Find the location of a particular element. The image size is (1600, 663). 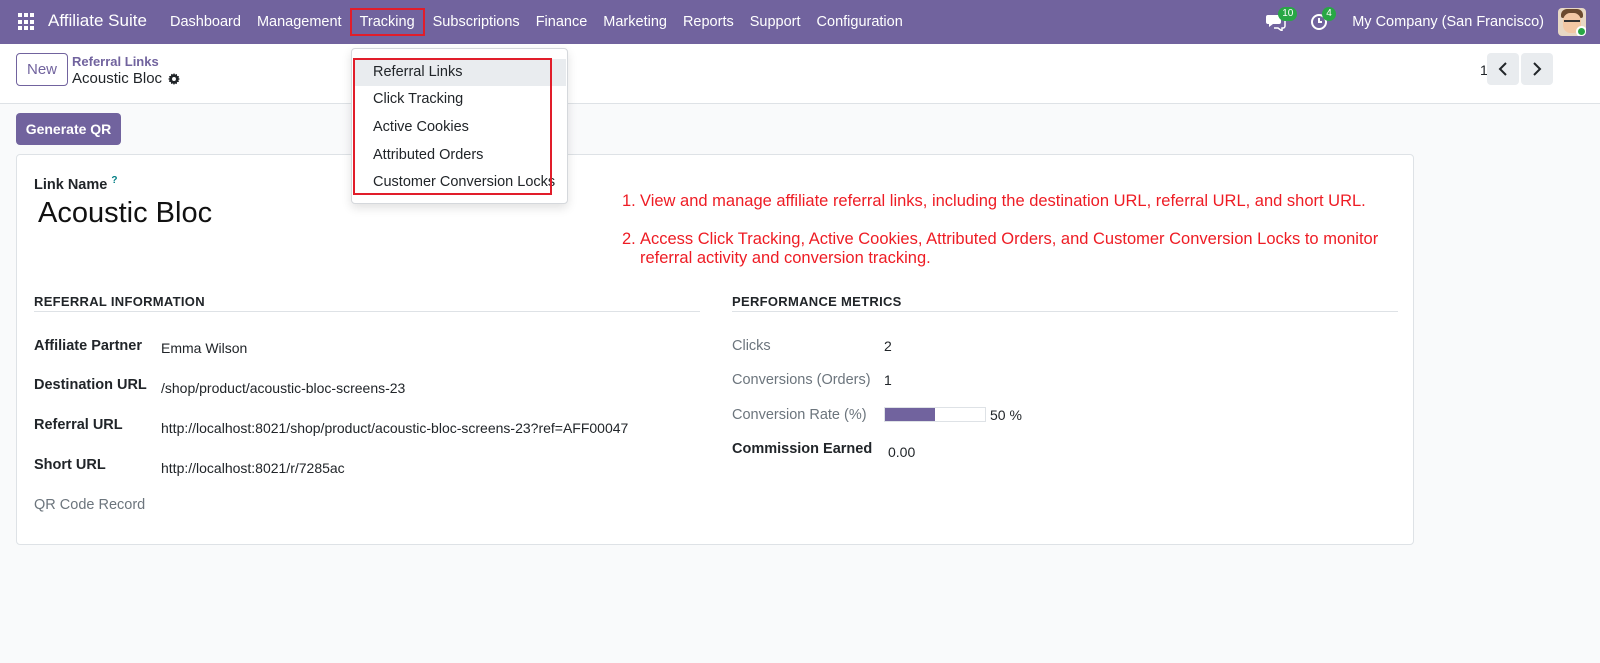

referral-section-divider is located at coordinates (367, 311).